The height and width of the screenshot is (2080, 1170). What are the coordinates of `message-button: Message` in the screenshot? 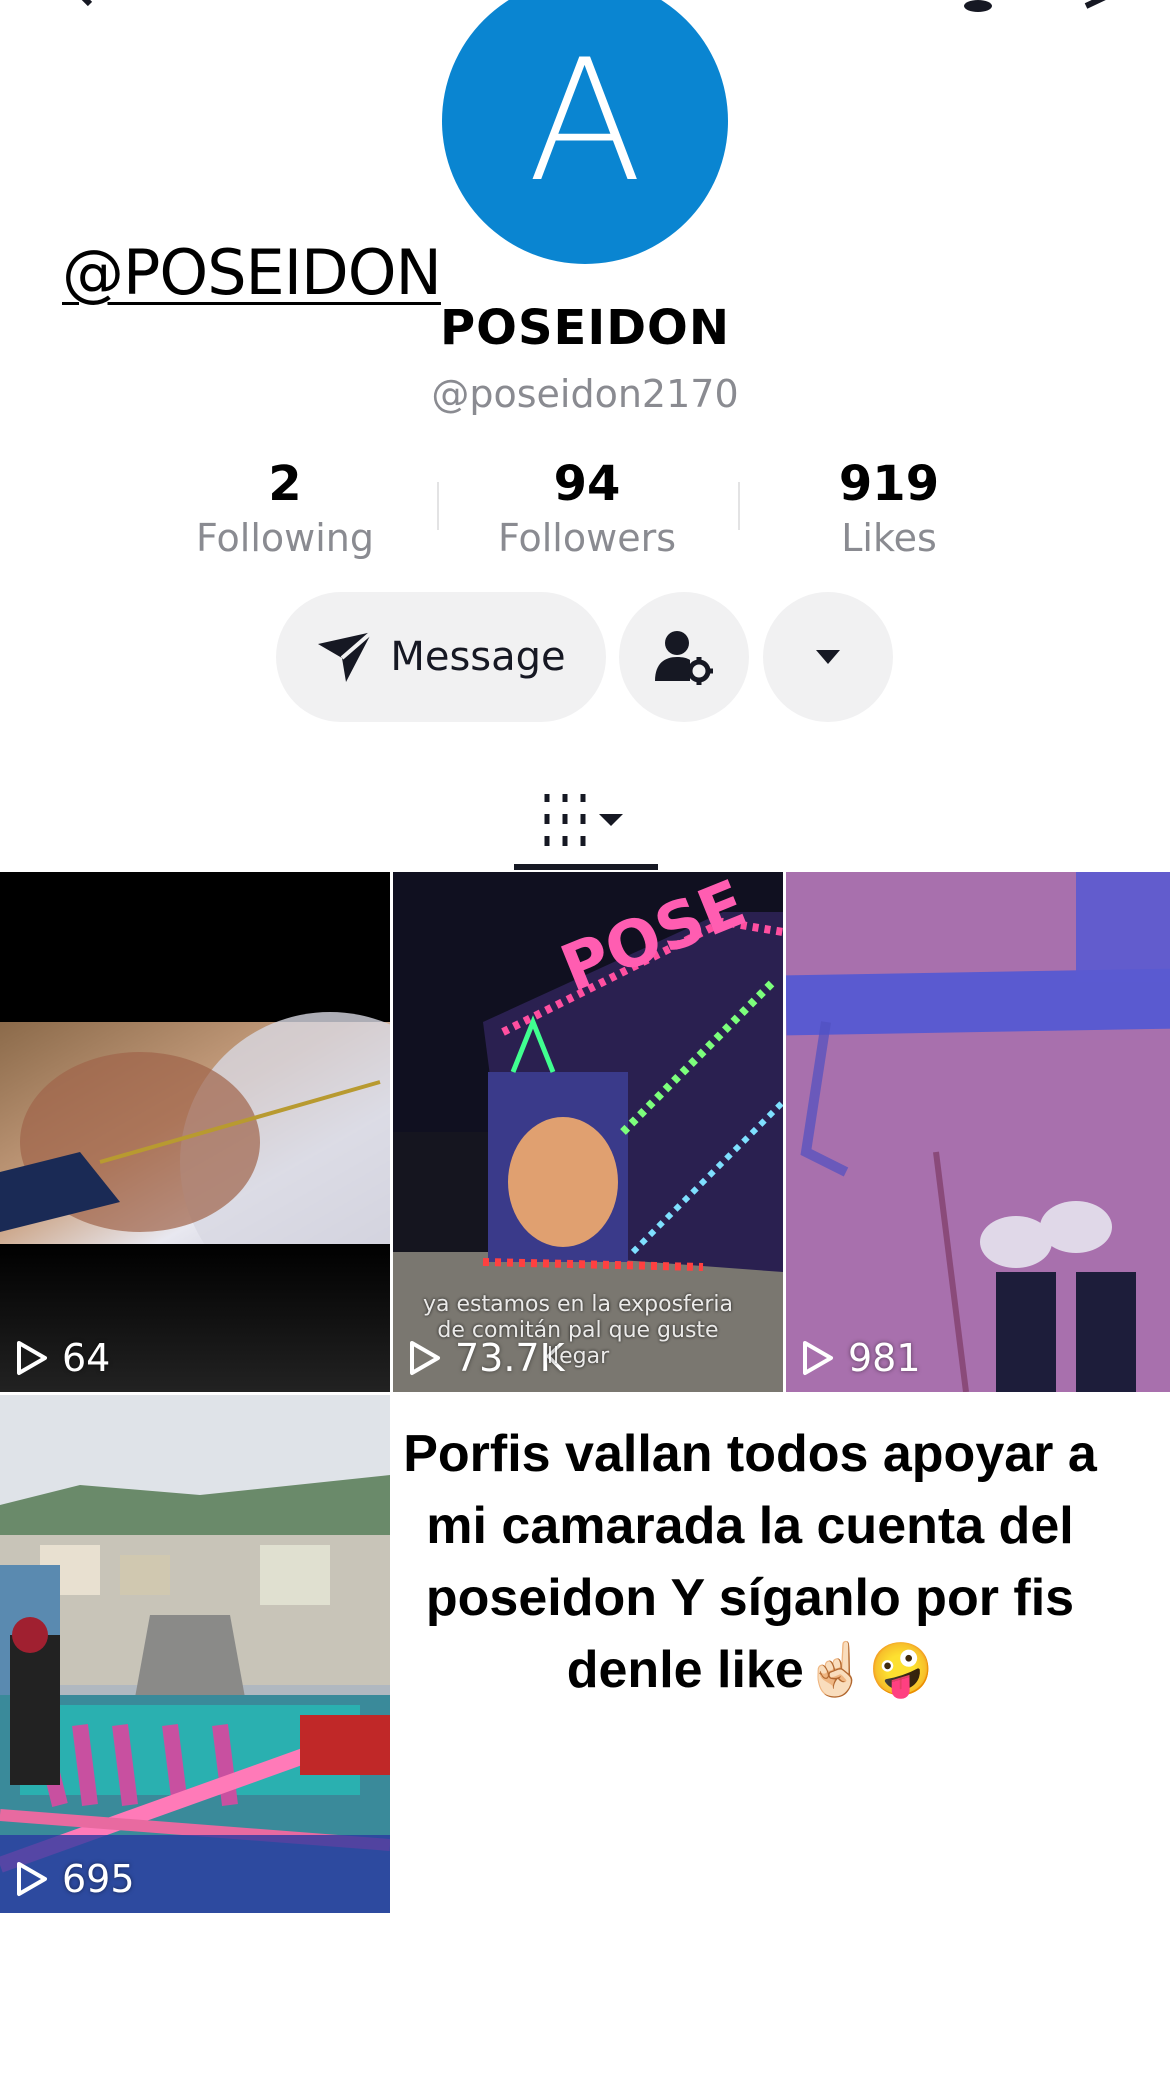 It's located at (441, 657).